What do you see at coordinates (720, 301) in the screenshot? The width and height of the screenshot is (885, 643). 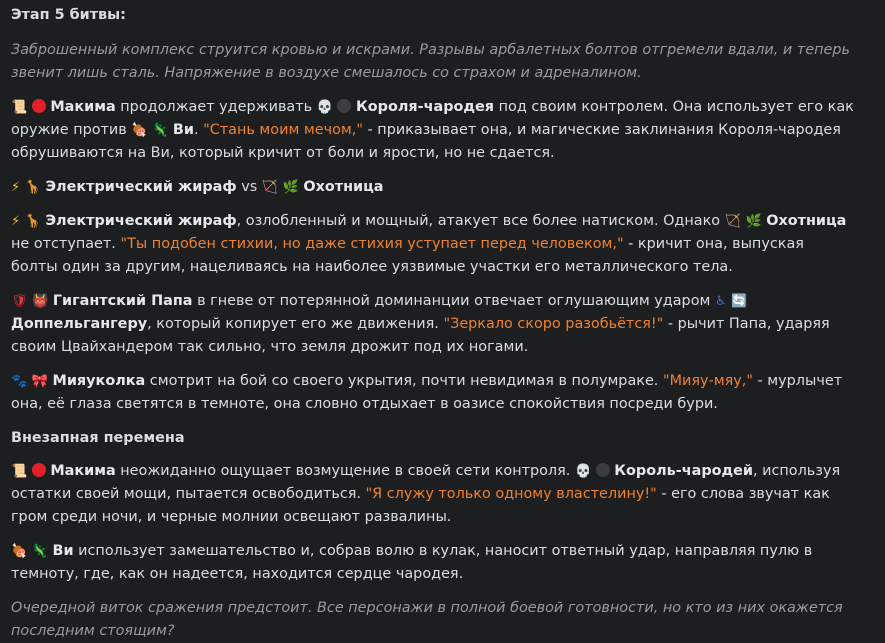 I see `wheelchair-icon: ♿` at bounding box center [720, 301].